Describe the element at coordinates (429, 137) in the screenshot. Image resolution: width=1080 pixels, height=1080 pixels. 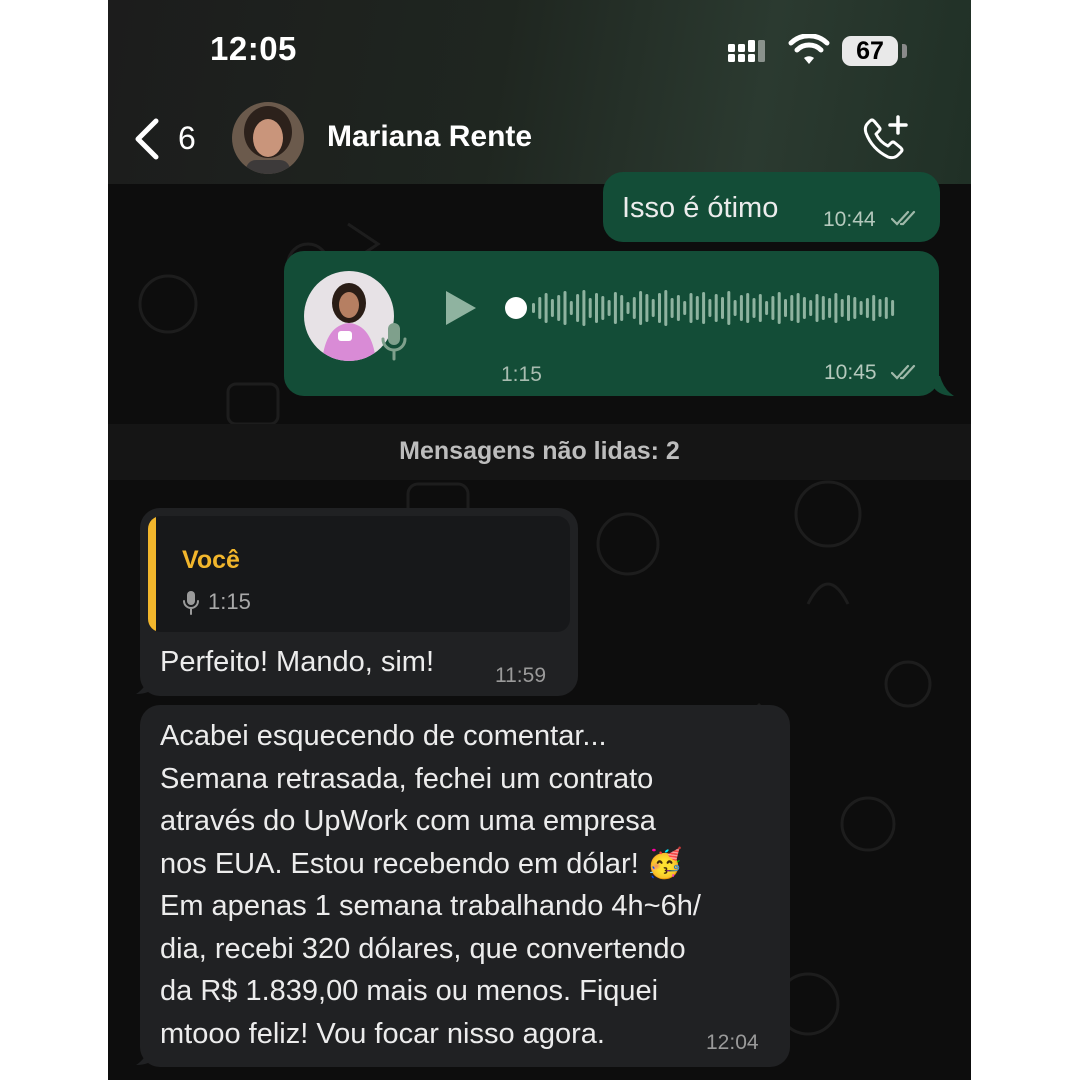
I see `contact-name: Mariana Rente` at that location.